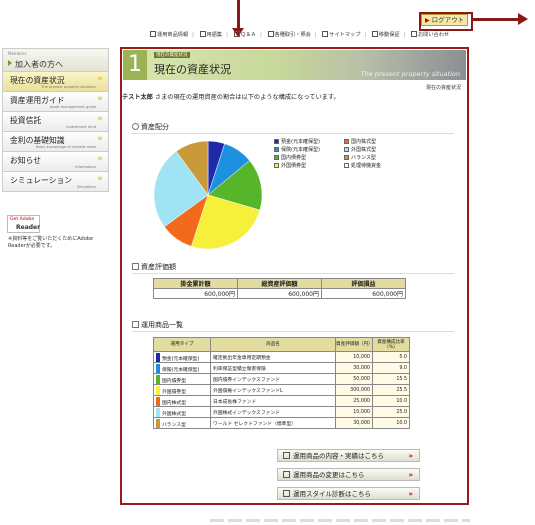 This screenshot has width=535, height=525. I want to click on edit-icon, so click(286, 474).